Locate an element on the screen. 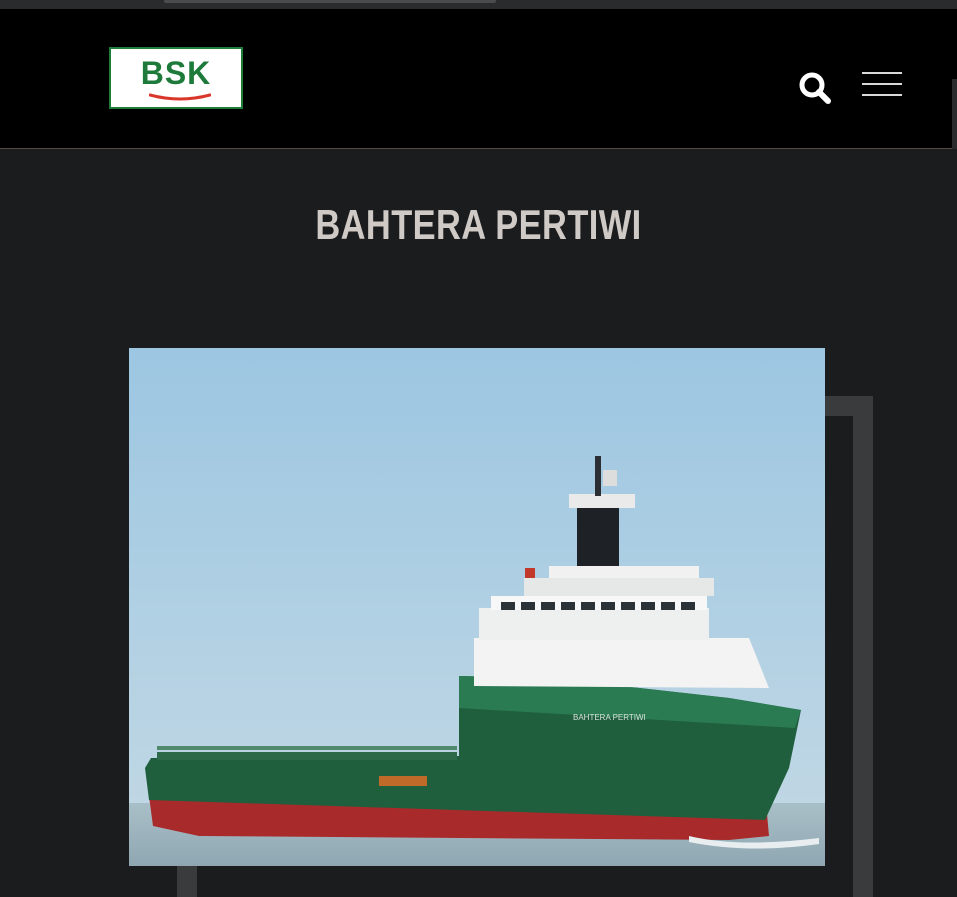 This screenshot has height=897, width=957. menu-button is located at coordinates (882, 85).